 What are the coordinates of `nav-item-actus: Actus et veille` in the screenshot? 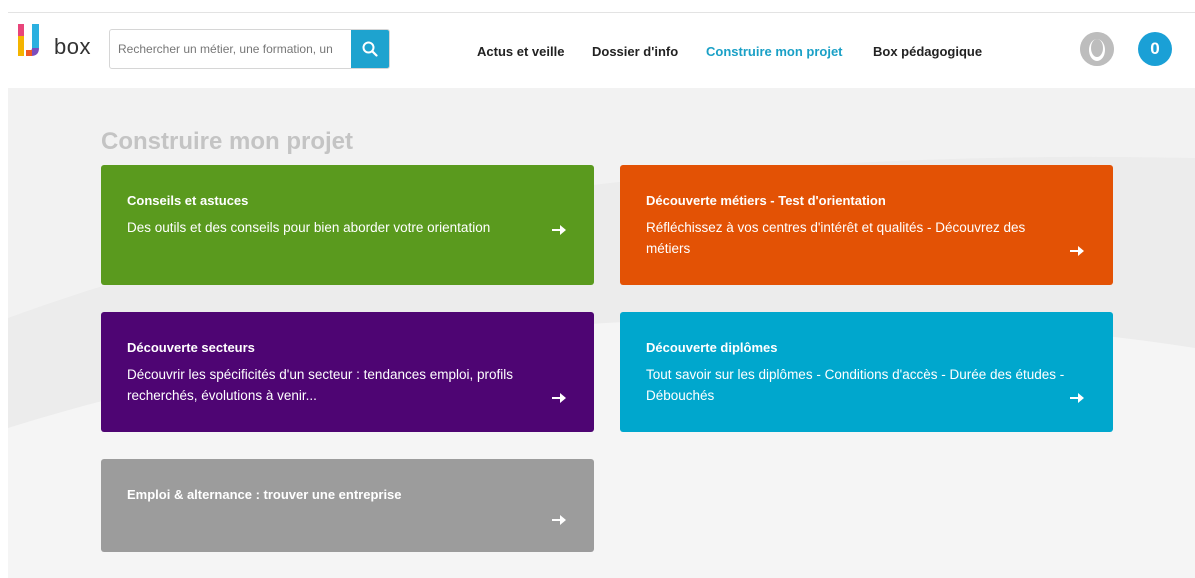 It's located at (520, 51).